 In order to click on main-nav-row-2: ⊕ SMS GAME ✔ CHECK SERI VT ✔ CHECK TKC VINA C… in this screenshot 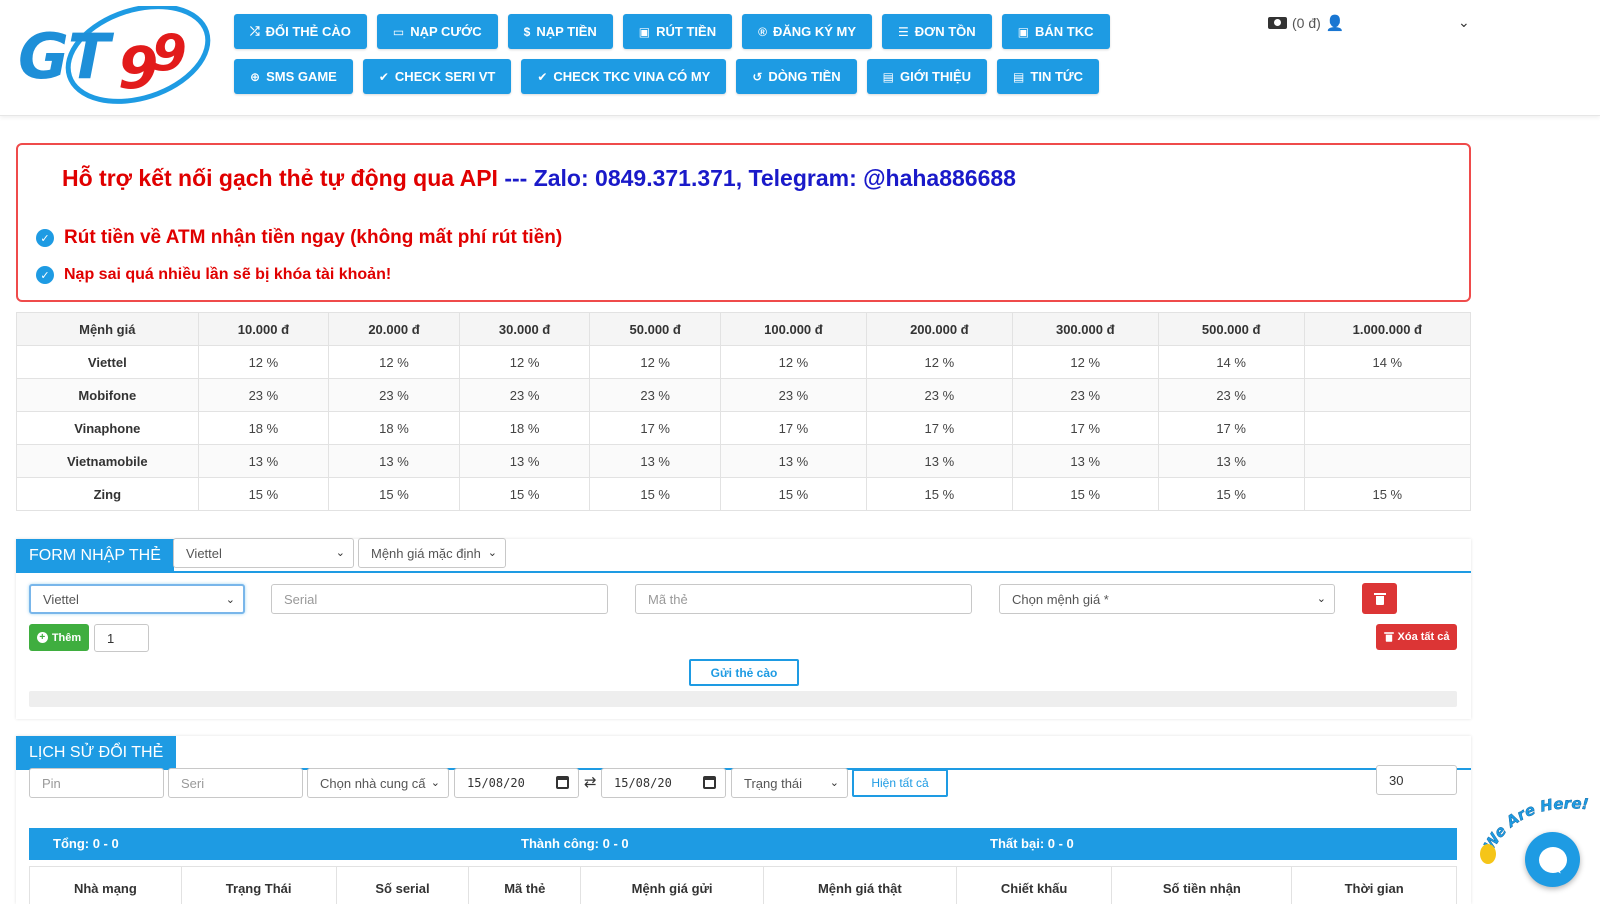, I will do `click(667, 76)`.